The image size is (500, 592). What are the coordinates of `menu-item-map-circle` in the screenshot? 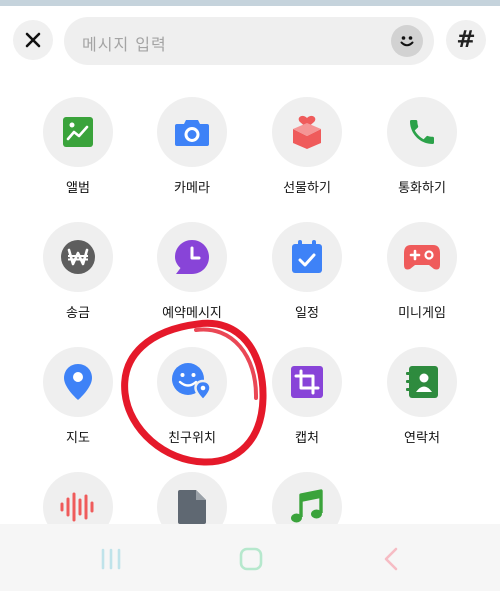 It's located at (78, 382).